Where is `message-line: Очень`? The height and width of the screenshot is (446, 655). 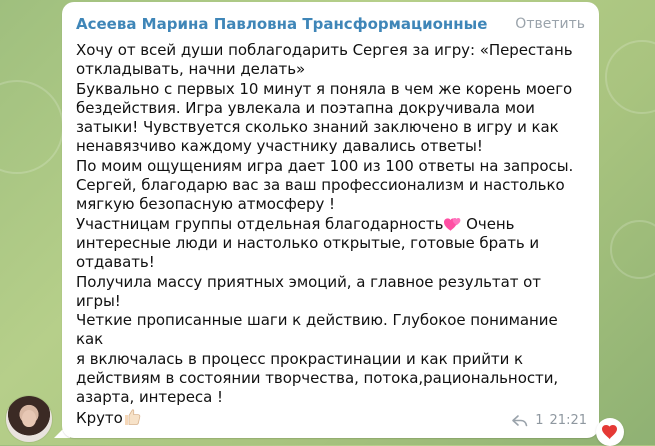 message-line: Очень is located at coordinates (488, 223).